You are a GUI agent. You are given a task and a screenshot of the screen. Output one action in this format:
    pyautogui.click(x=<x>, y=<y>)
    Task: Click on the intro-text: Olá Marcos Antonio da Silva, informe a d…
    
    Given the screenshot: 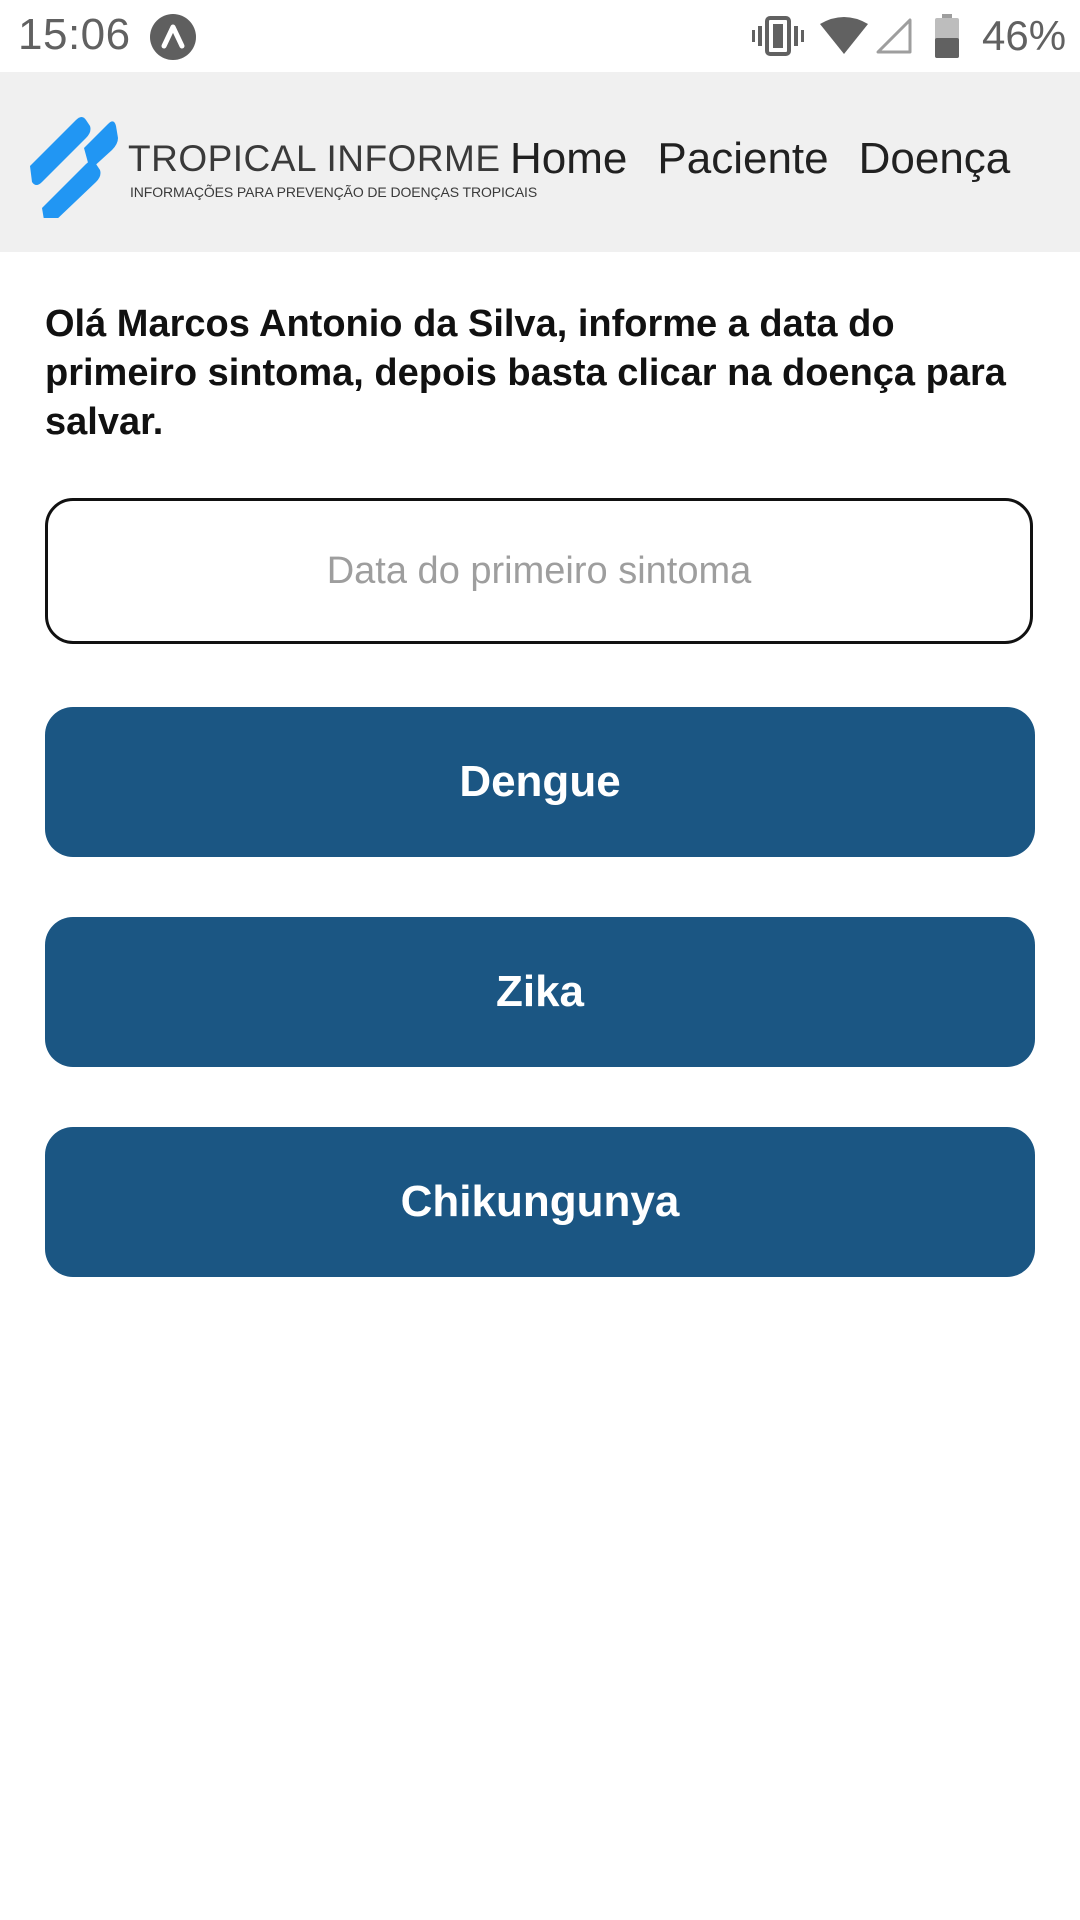 What is the action you would take?
    pyautogui.click(x=525, y=373)
    